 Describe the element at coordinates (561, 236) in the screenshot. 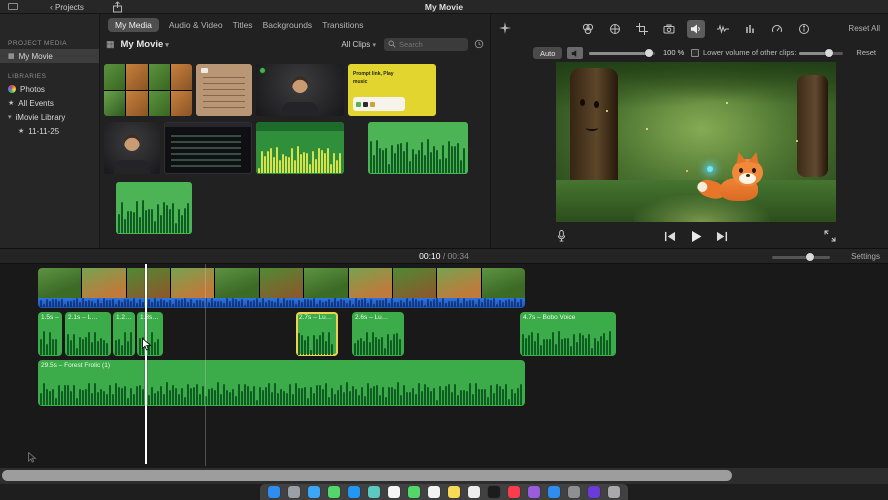

I see `voiceover-mic-icon` at that location.